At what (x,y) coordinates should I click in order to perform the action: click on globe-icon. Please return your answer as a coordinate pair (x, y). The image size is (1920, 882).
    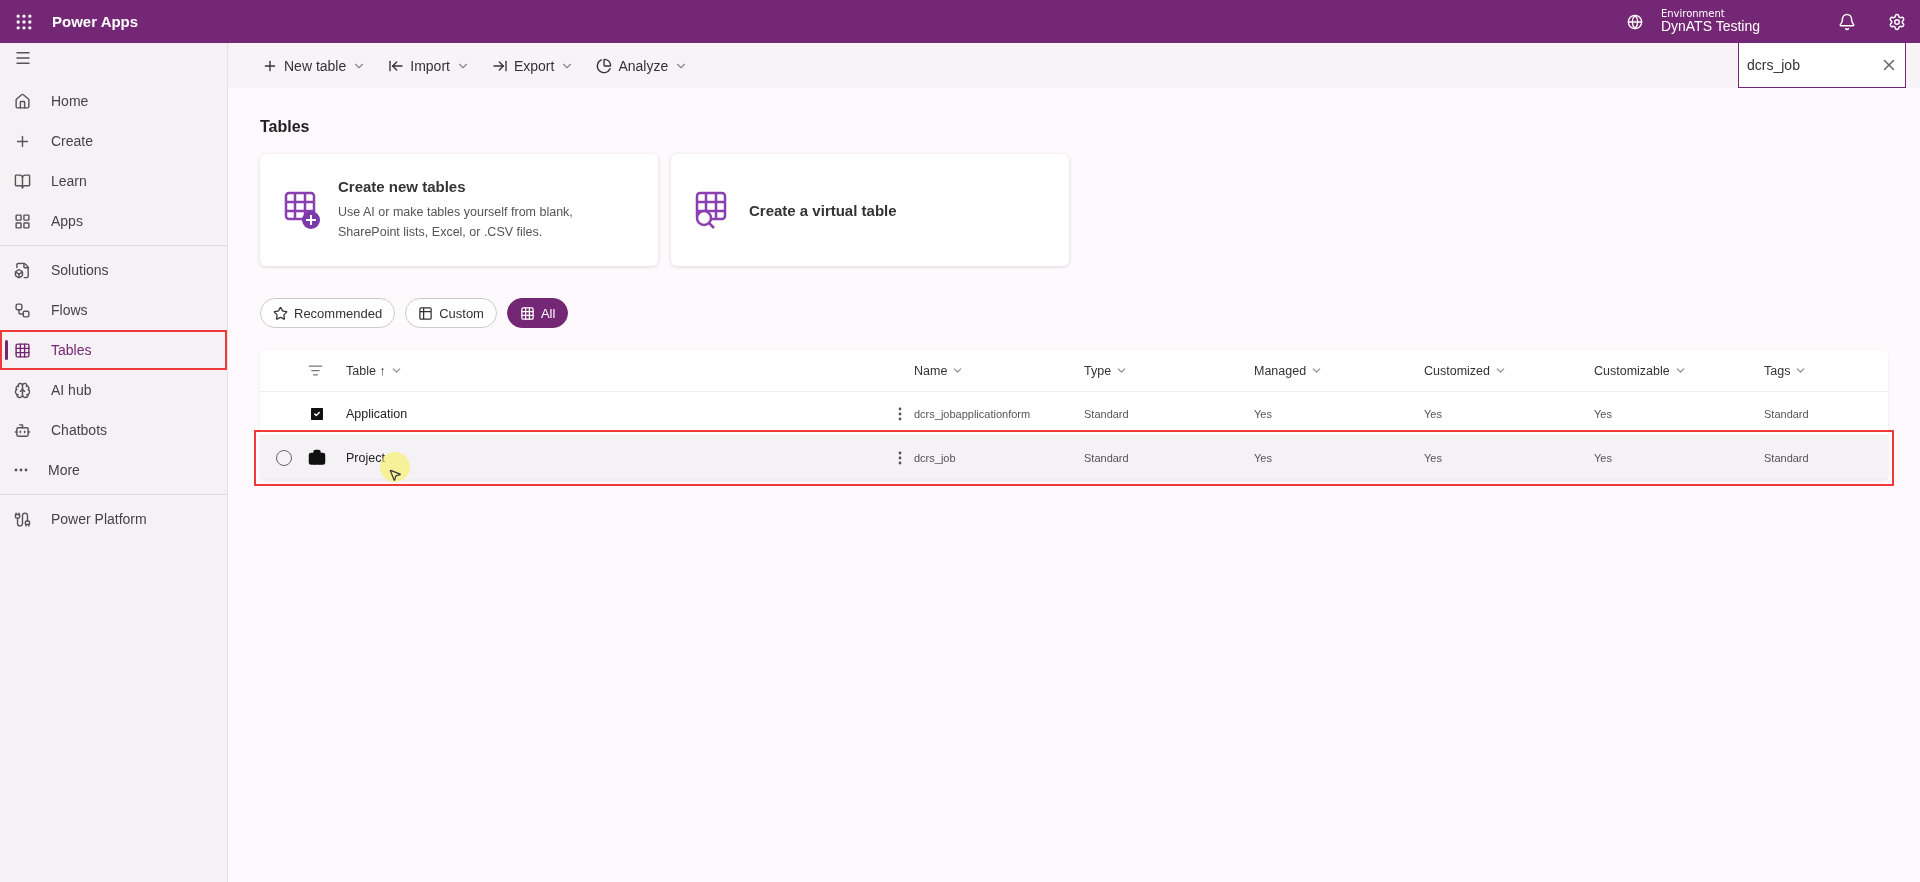
    Looking at the image, I should click on (1634, 21).